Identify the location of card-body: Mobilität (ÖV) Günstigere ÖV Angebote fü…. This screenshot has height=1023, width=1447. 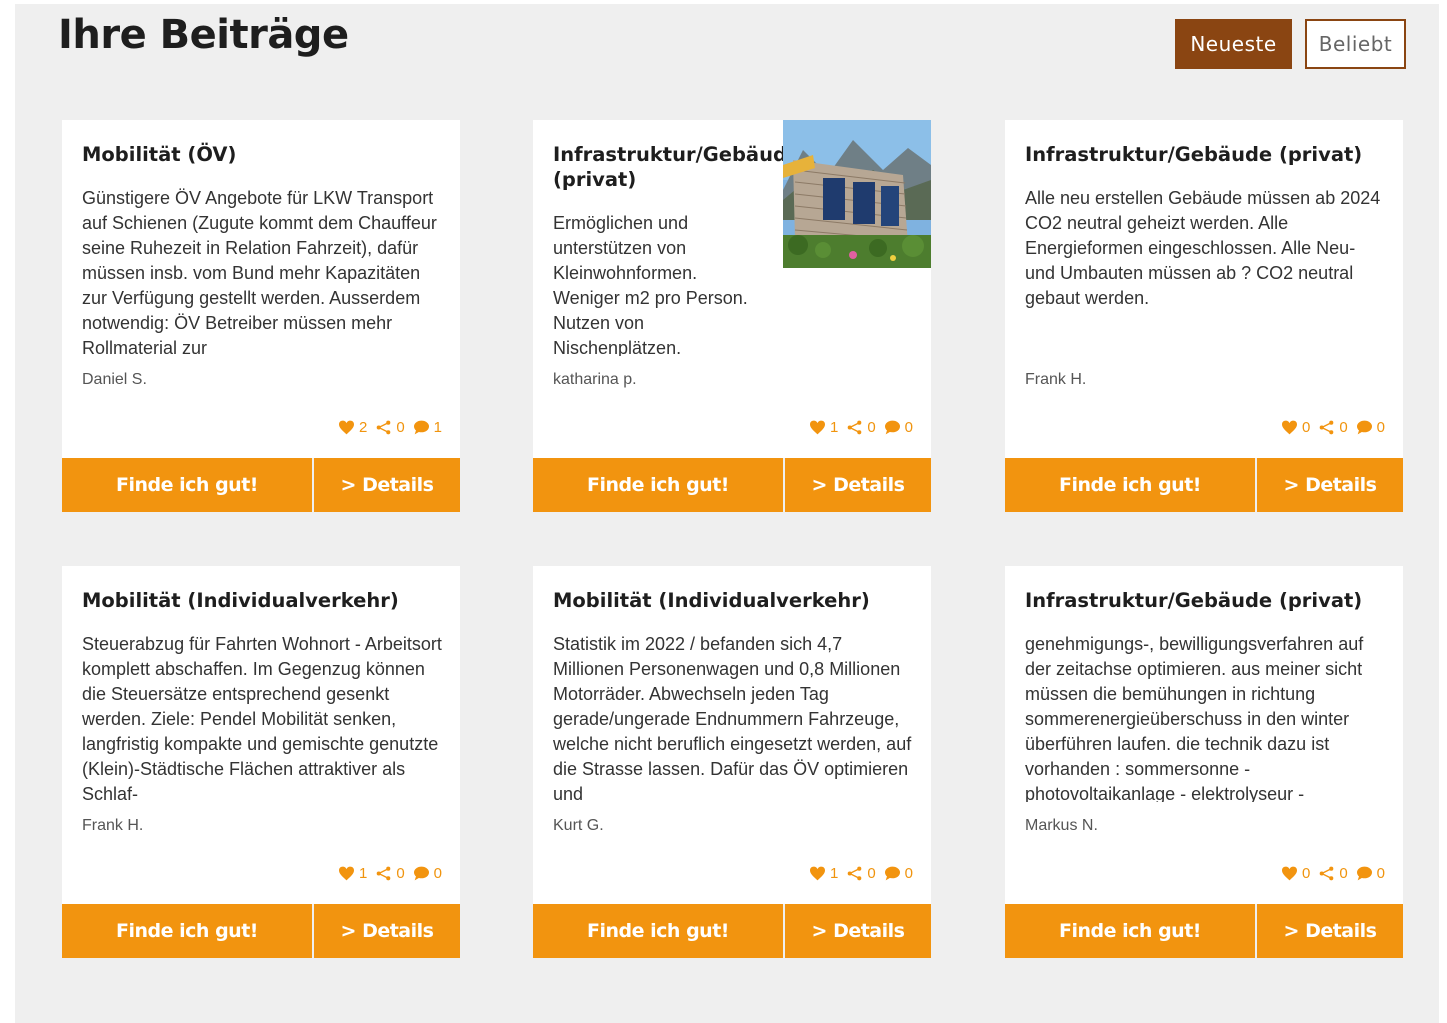
(261, 289).